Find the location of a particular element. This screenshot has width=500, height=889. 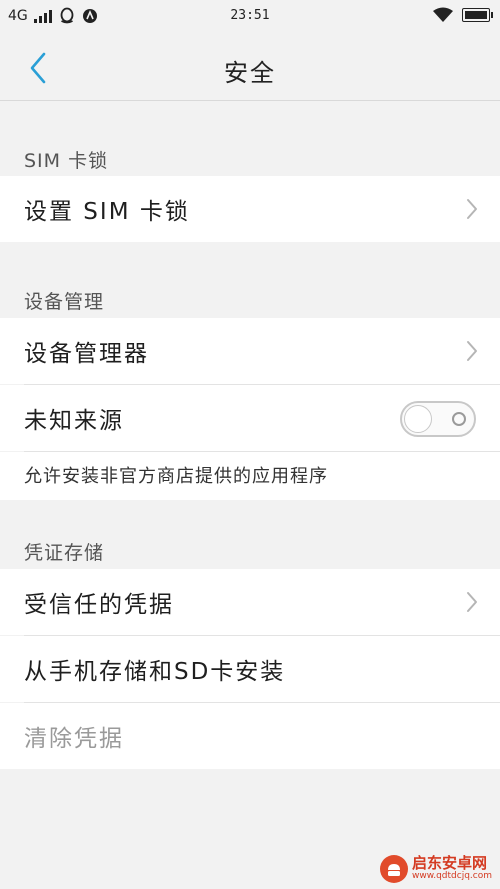

install-from-storage-item: 从手机存储和SD卡安装 is located at coordinates (250, 669).